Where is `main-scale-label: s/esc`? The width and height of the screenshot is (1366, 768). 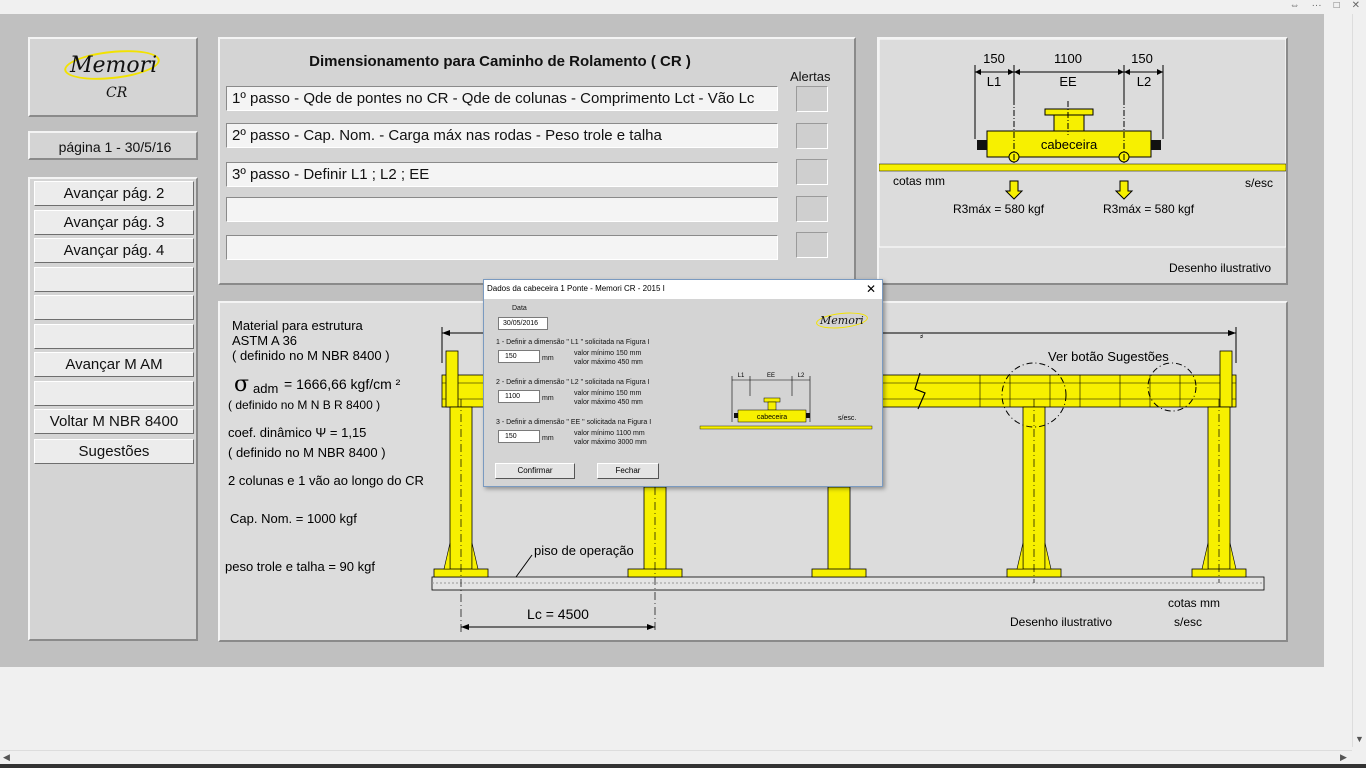
main-scale-label: s/esc is located at coordinates (1188, 622).